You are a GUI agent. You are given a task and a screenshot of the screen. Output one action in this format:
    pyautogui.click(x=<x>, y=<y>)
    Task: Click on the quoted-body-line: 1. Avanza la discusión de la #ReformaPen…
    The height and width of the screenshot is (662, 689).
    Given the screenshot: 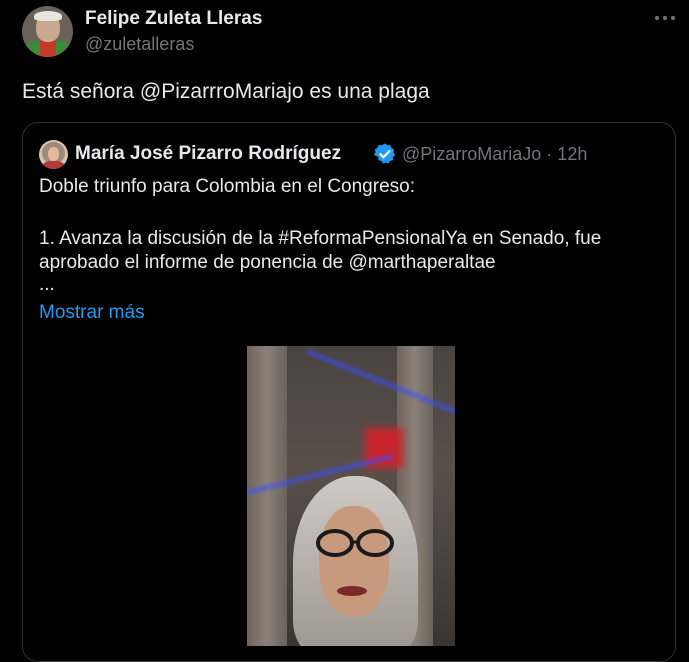 What is the action you would take?
    pyautogui.click(x=320, y=238)
    